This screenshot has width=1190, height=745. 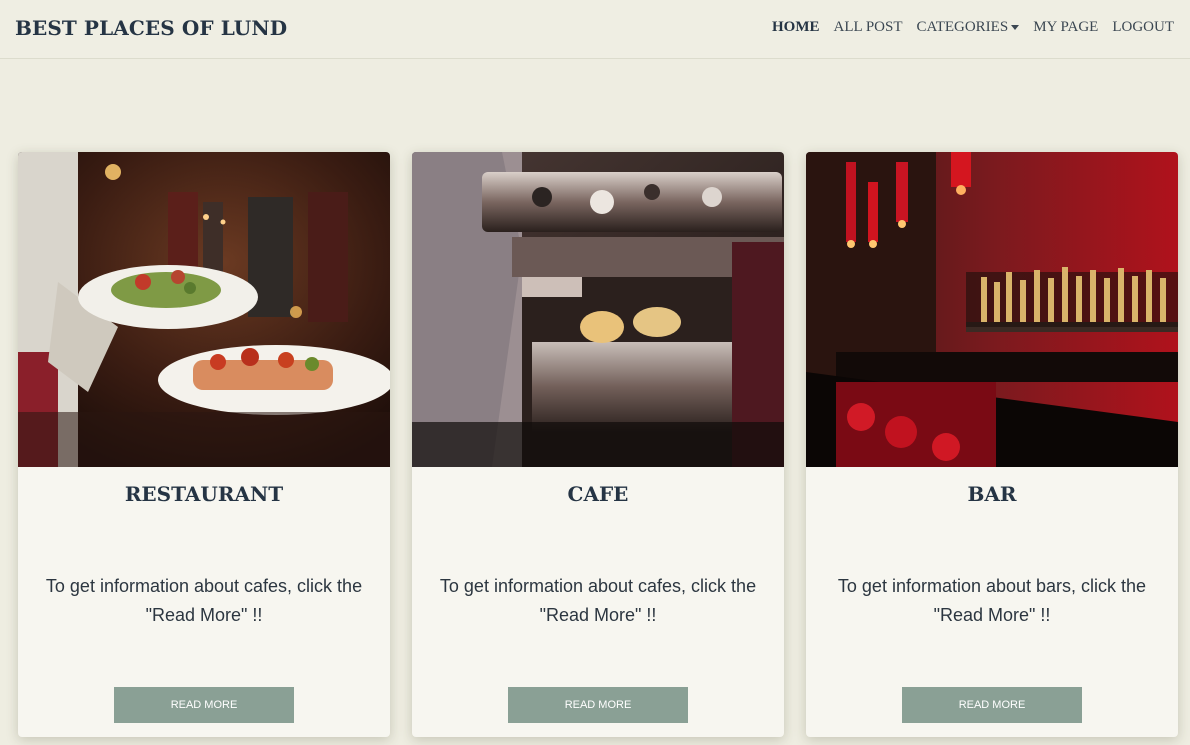 I want to click on nav-categories: CATEGORIES, so click(x=968, y=27).